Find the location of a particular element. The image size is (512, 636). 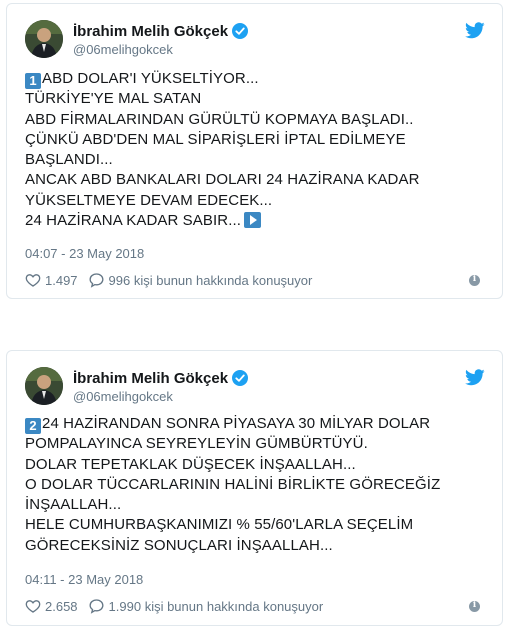

tweet-actions: 1.497 996 kişi bunun hakkında konuşuyor is located at coordinates (256, 280).